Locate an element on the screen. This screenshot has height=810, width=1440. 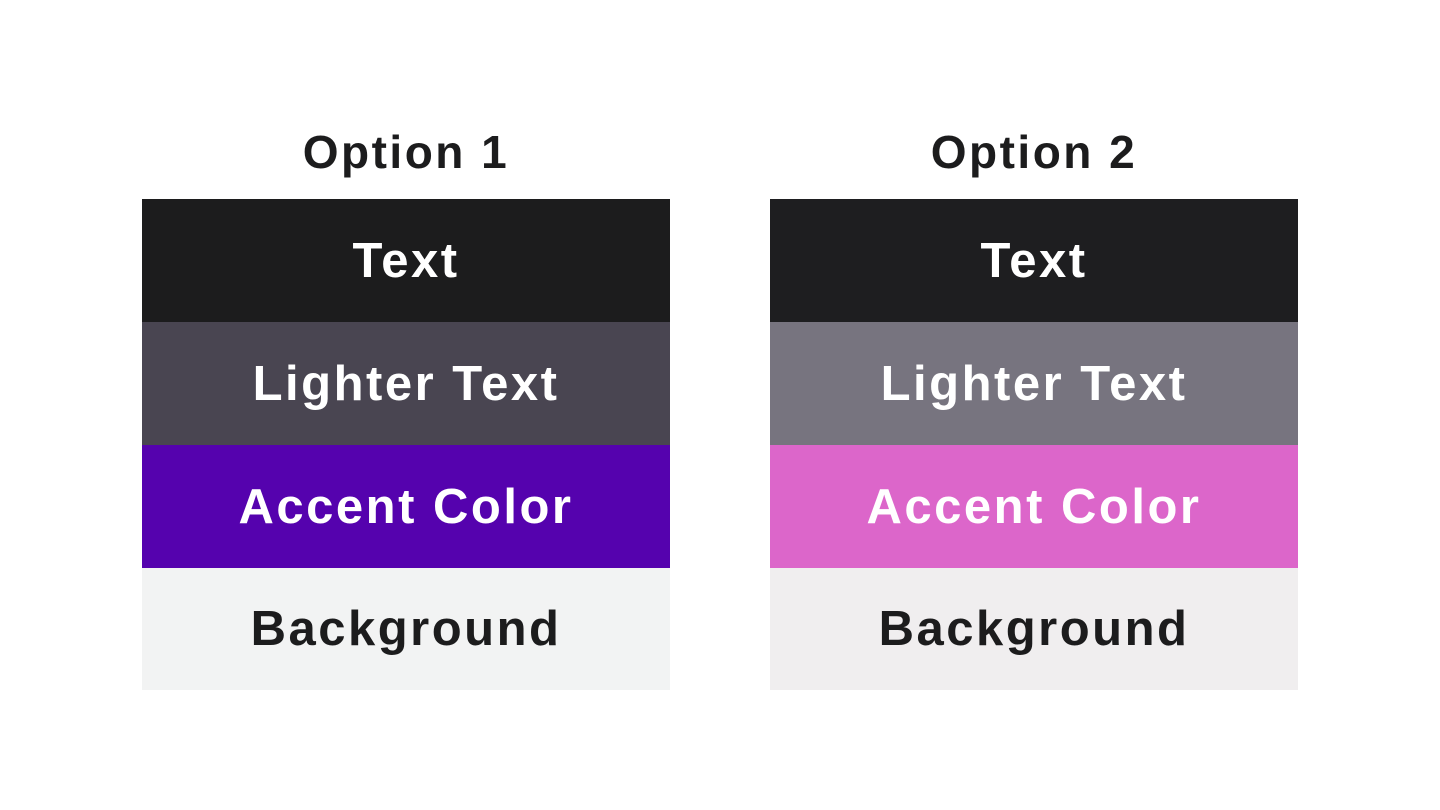
option-1-lighter-text-swatch: Lighter Text is located at coordinates (406, 383).